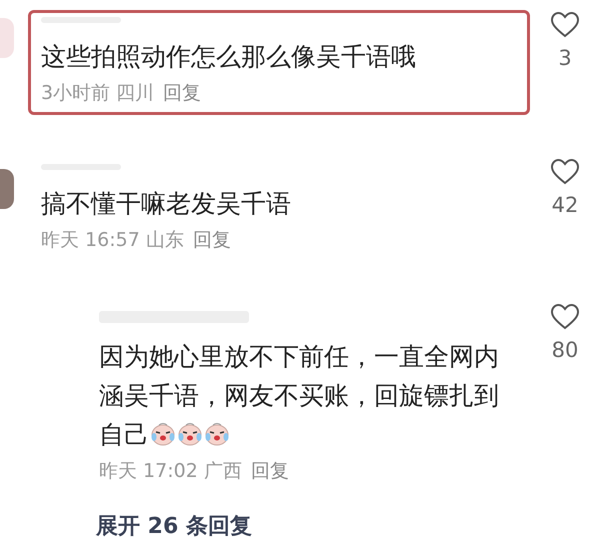 The height and width of the screenshot is (539, 600). Describe the element at coordinates (170, 471) in the screenshot. I see `comment-meta: 昨天 17:02 广西` at that location.